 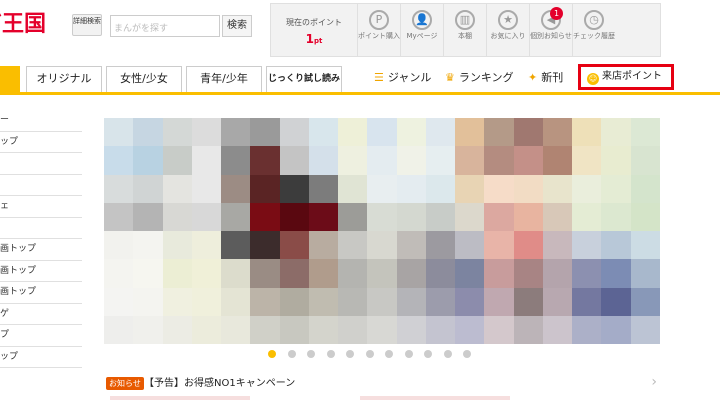 I want to click on tab-original: オリジナル, so click(x=64, y=79).